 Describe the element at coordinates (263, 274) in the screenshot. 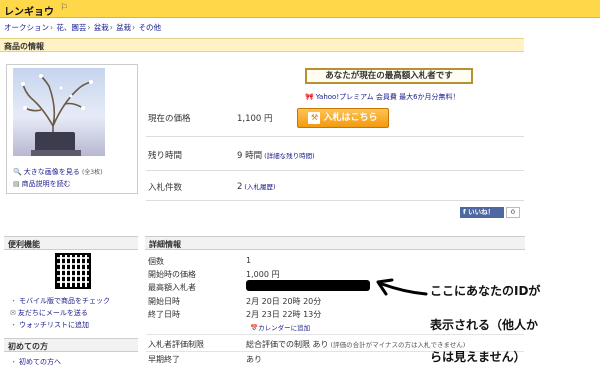

I see `start-price-value: 1,000 円` at that location.